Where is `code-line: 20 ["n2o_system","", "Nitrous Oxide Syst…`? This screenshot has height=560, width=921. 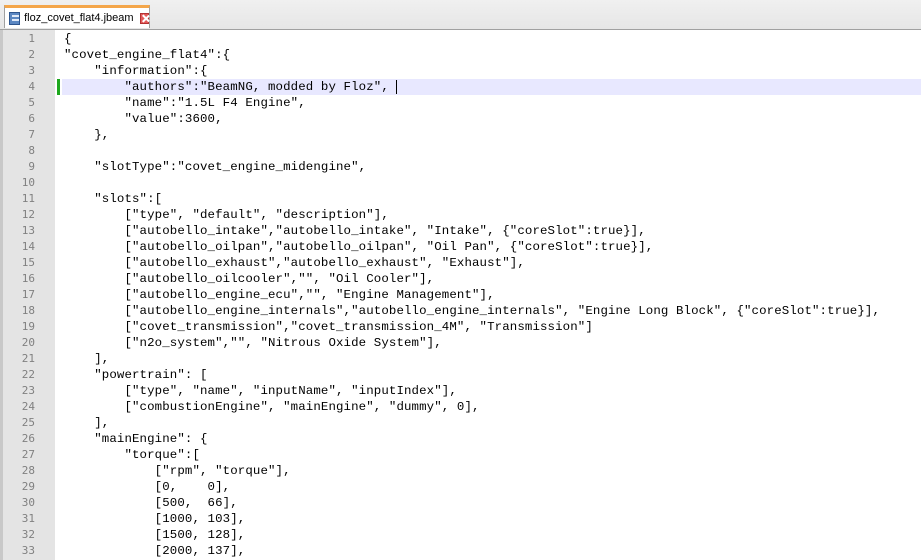 code-line: 20 ["n2o_system","", "Nitrous Oxide Syst… is located at coordinates (460, 343).